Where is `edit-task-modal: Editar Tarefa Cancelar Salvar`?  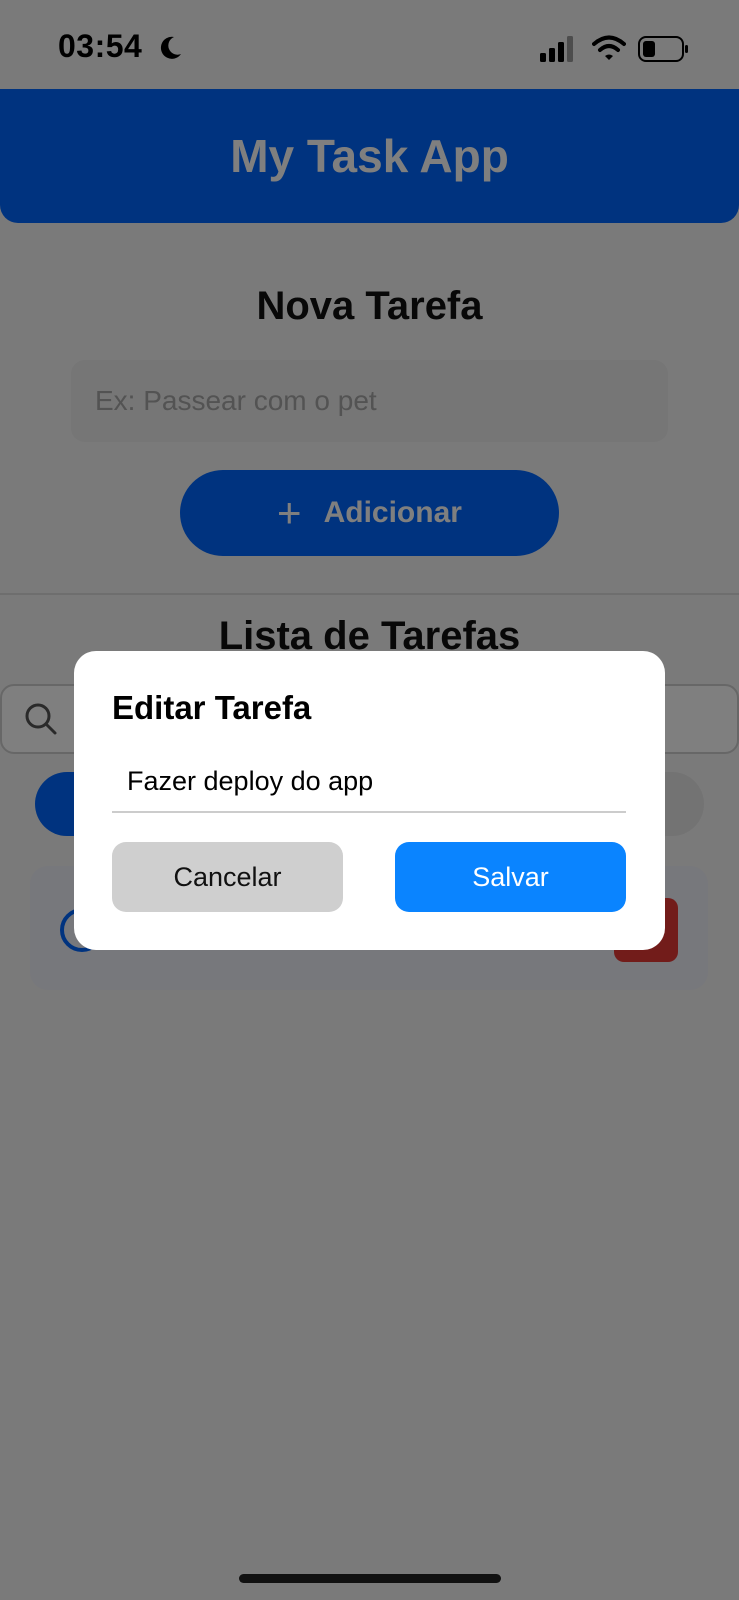
edit-task-modal: Editar Tarefa Cancelar Salvar is located at coordinates (369, 800).